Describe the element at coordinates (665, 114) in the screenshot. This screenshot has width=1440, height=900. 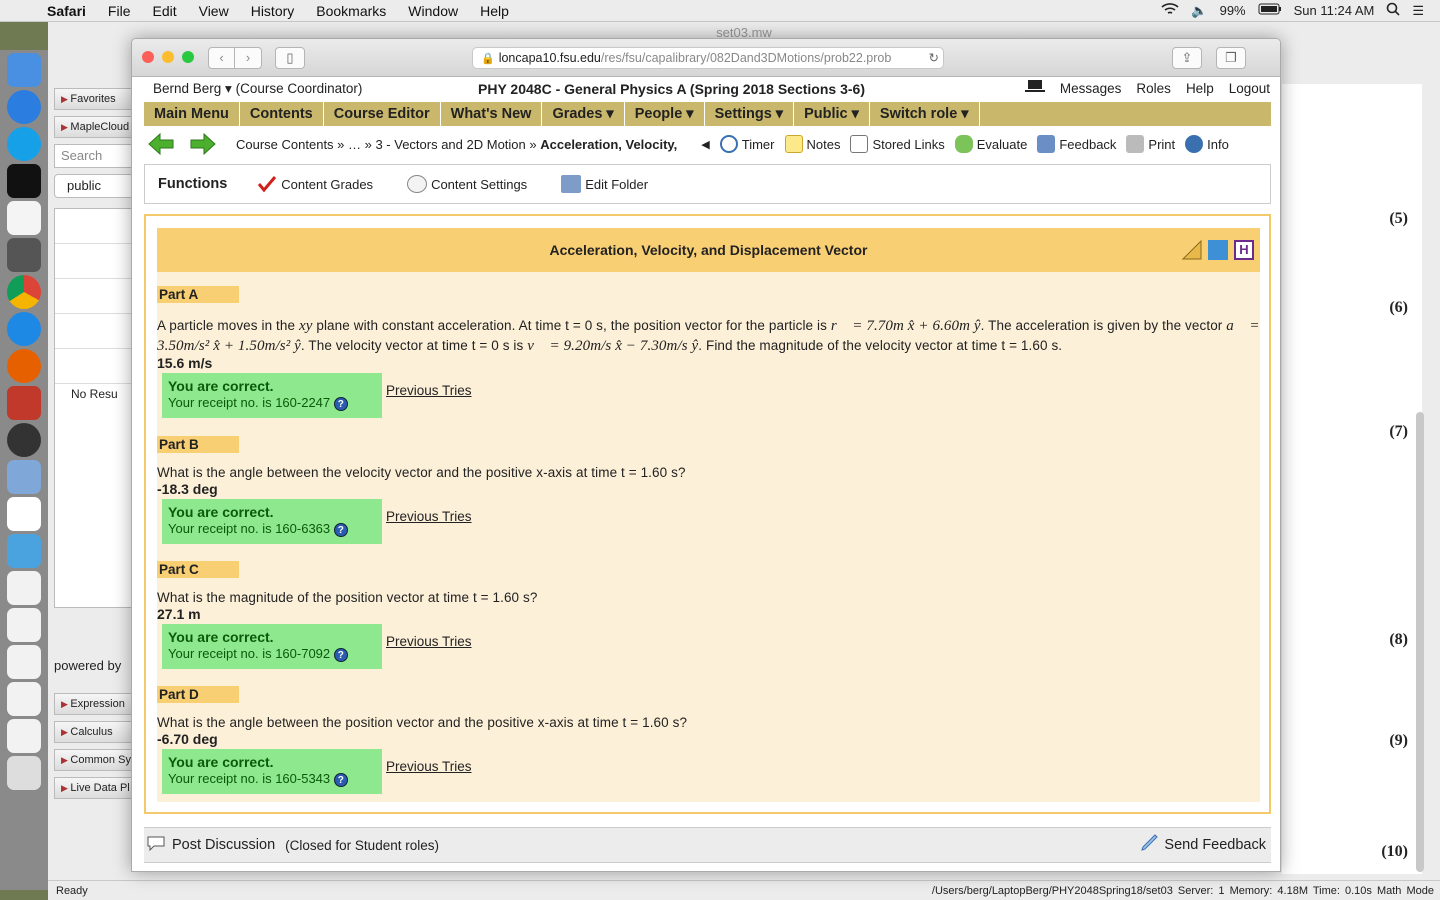
I see `menu-people: People ▾` at that location.